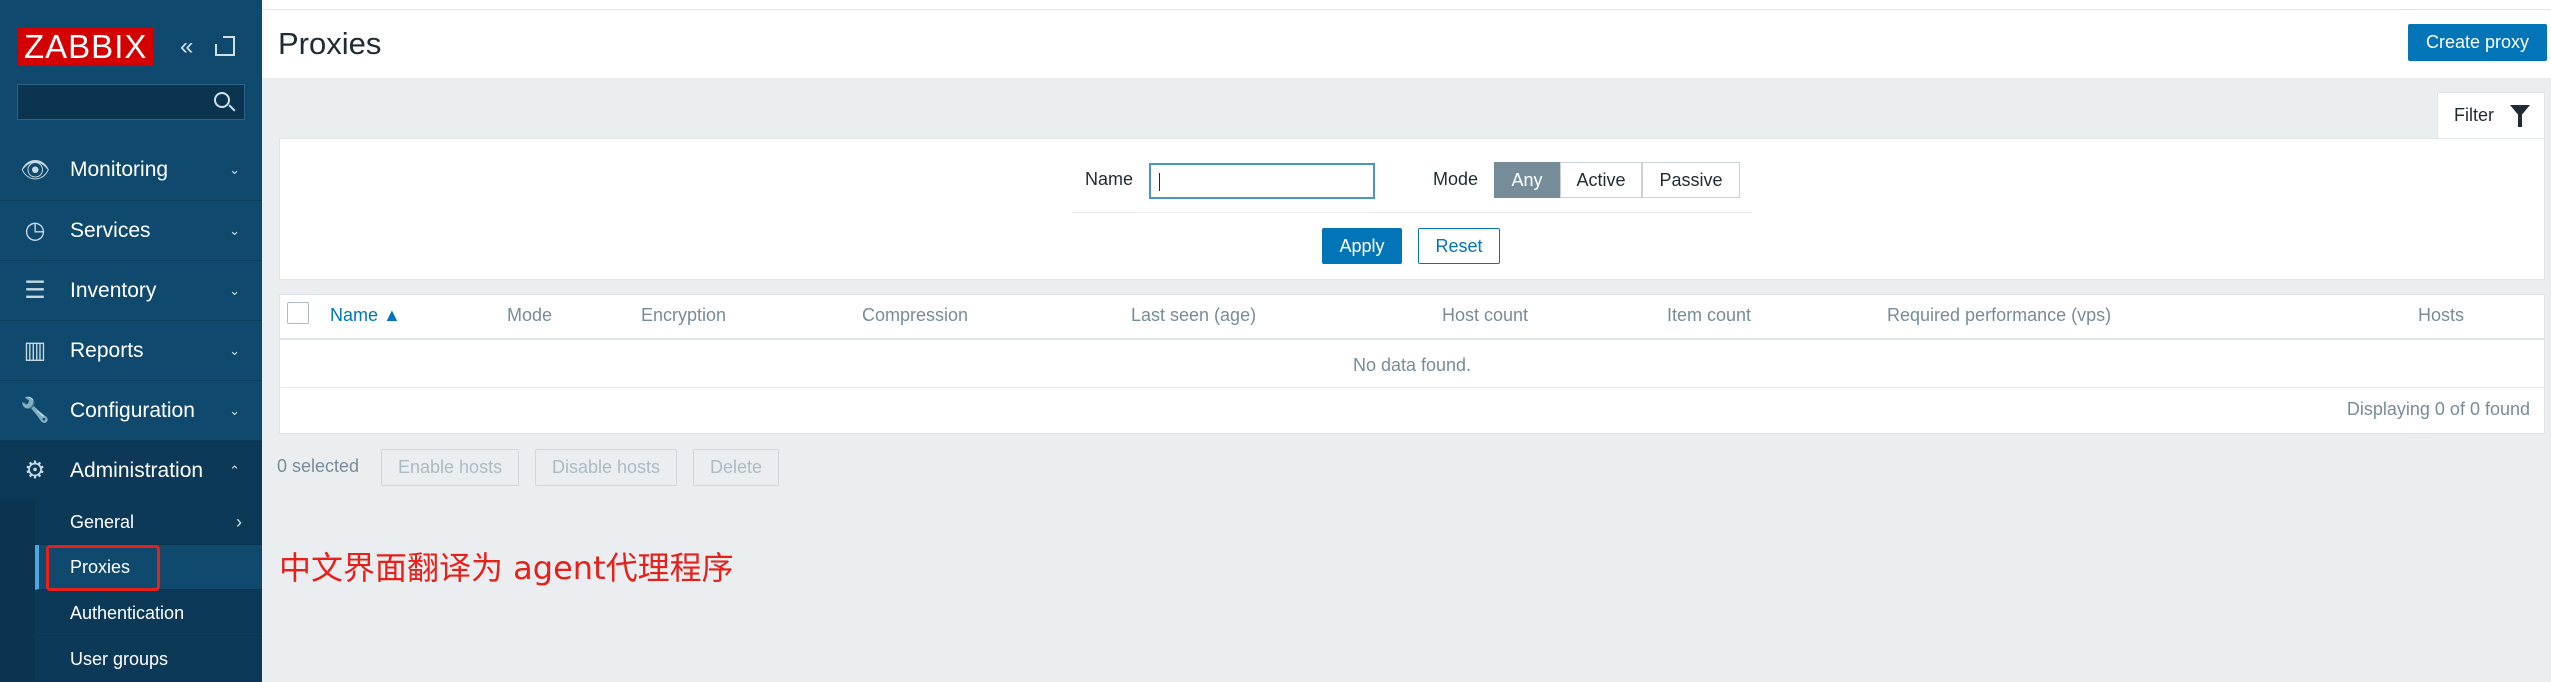  I want to click on menu-item-monitoring: 👁 Monitoring ⌄, so click(131, 170).